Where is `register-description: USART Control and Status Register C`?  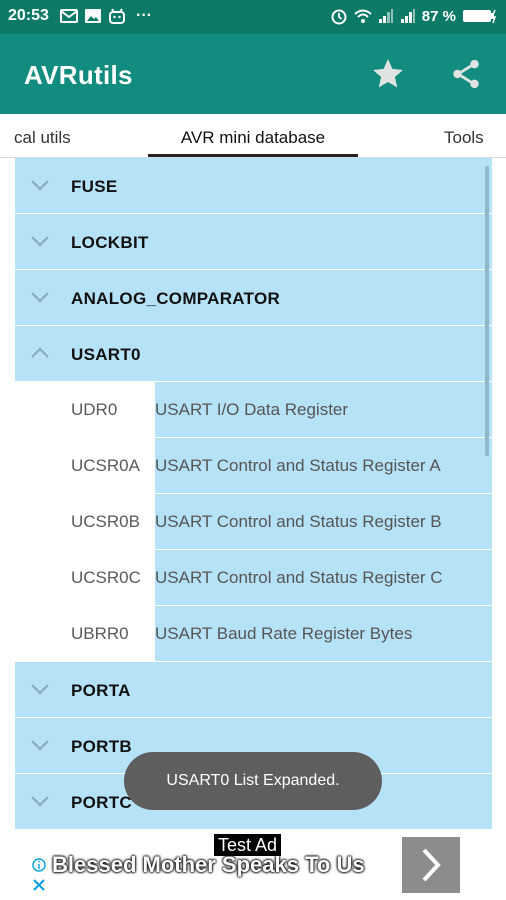
register-description: USART Control and Status Register C is located at coordinates (299, 577).